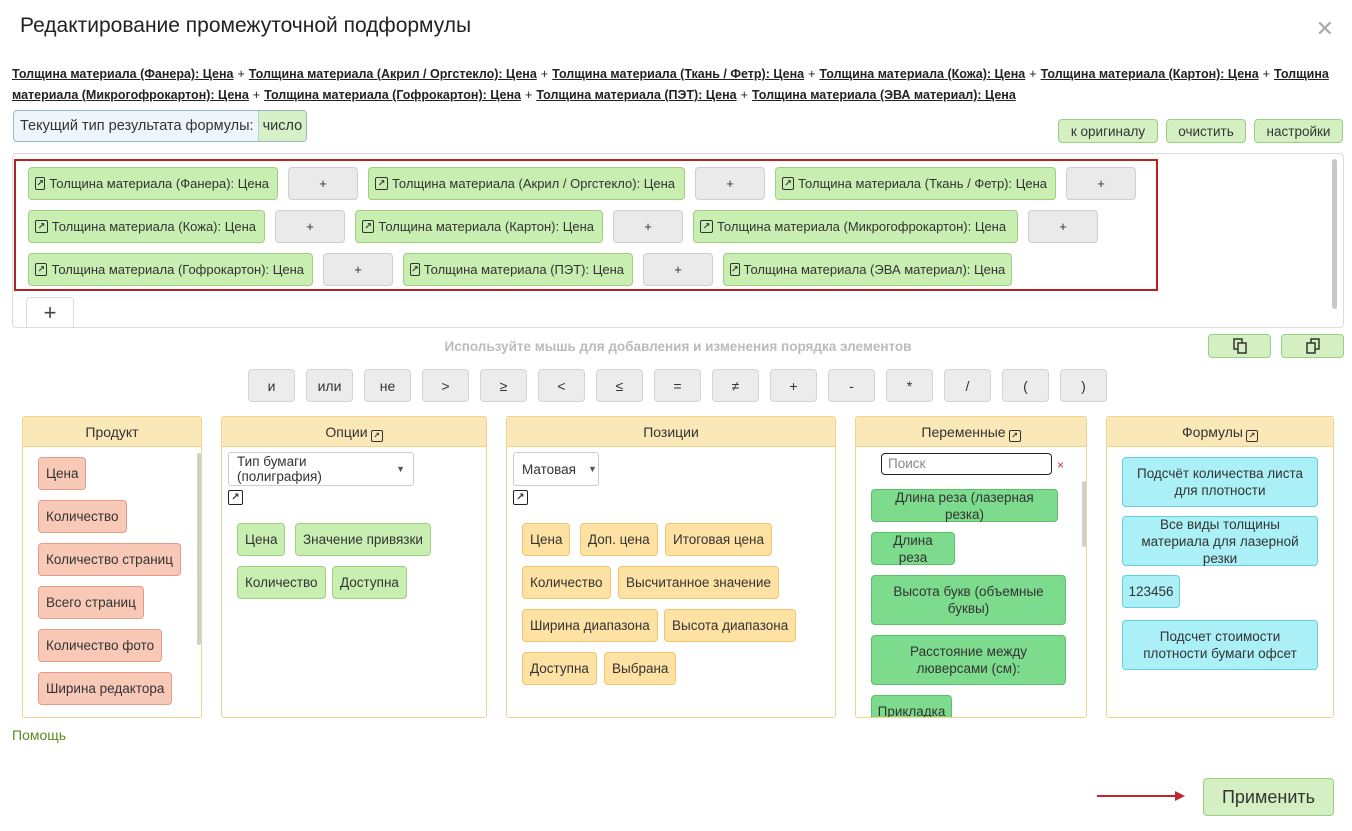  What do you see at coordinates (619, 385) in the screenshot?
I see `operator-button: ≤` at bounding box center [619, 385].